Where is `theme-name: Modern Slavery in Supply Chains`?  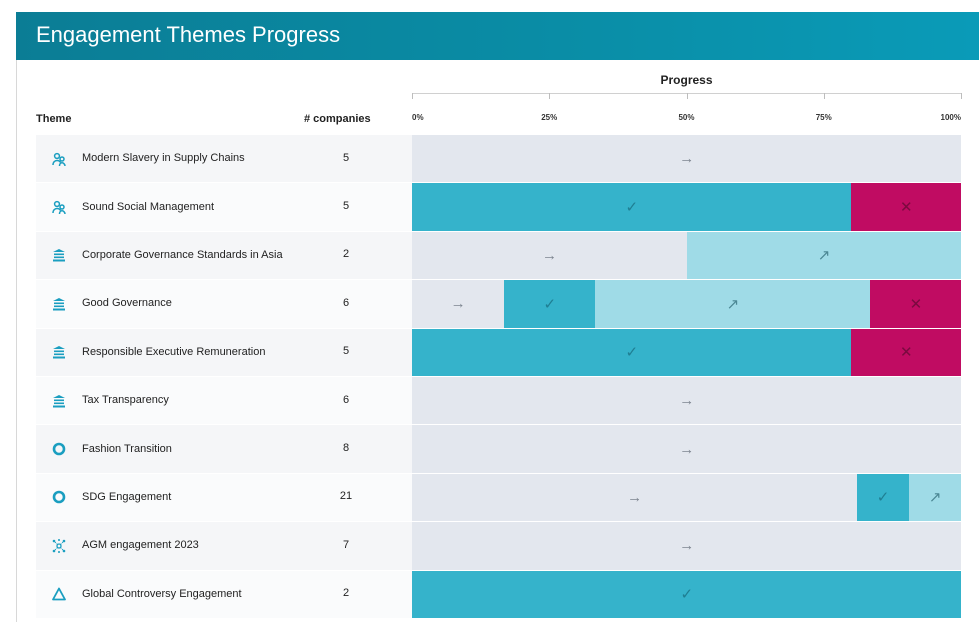
theme-name: Modern Slavery in Supply Chains is located at coordinates (163, 158).